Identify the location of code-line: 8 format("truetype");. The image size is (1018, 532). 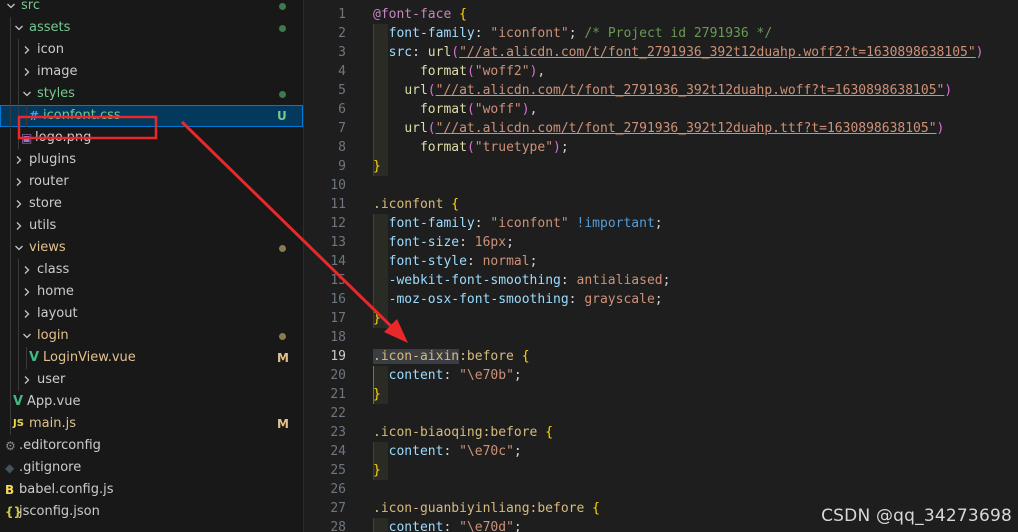
(661, 147).